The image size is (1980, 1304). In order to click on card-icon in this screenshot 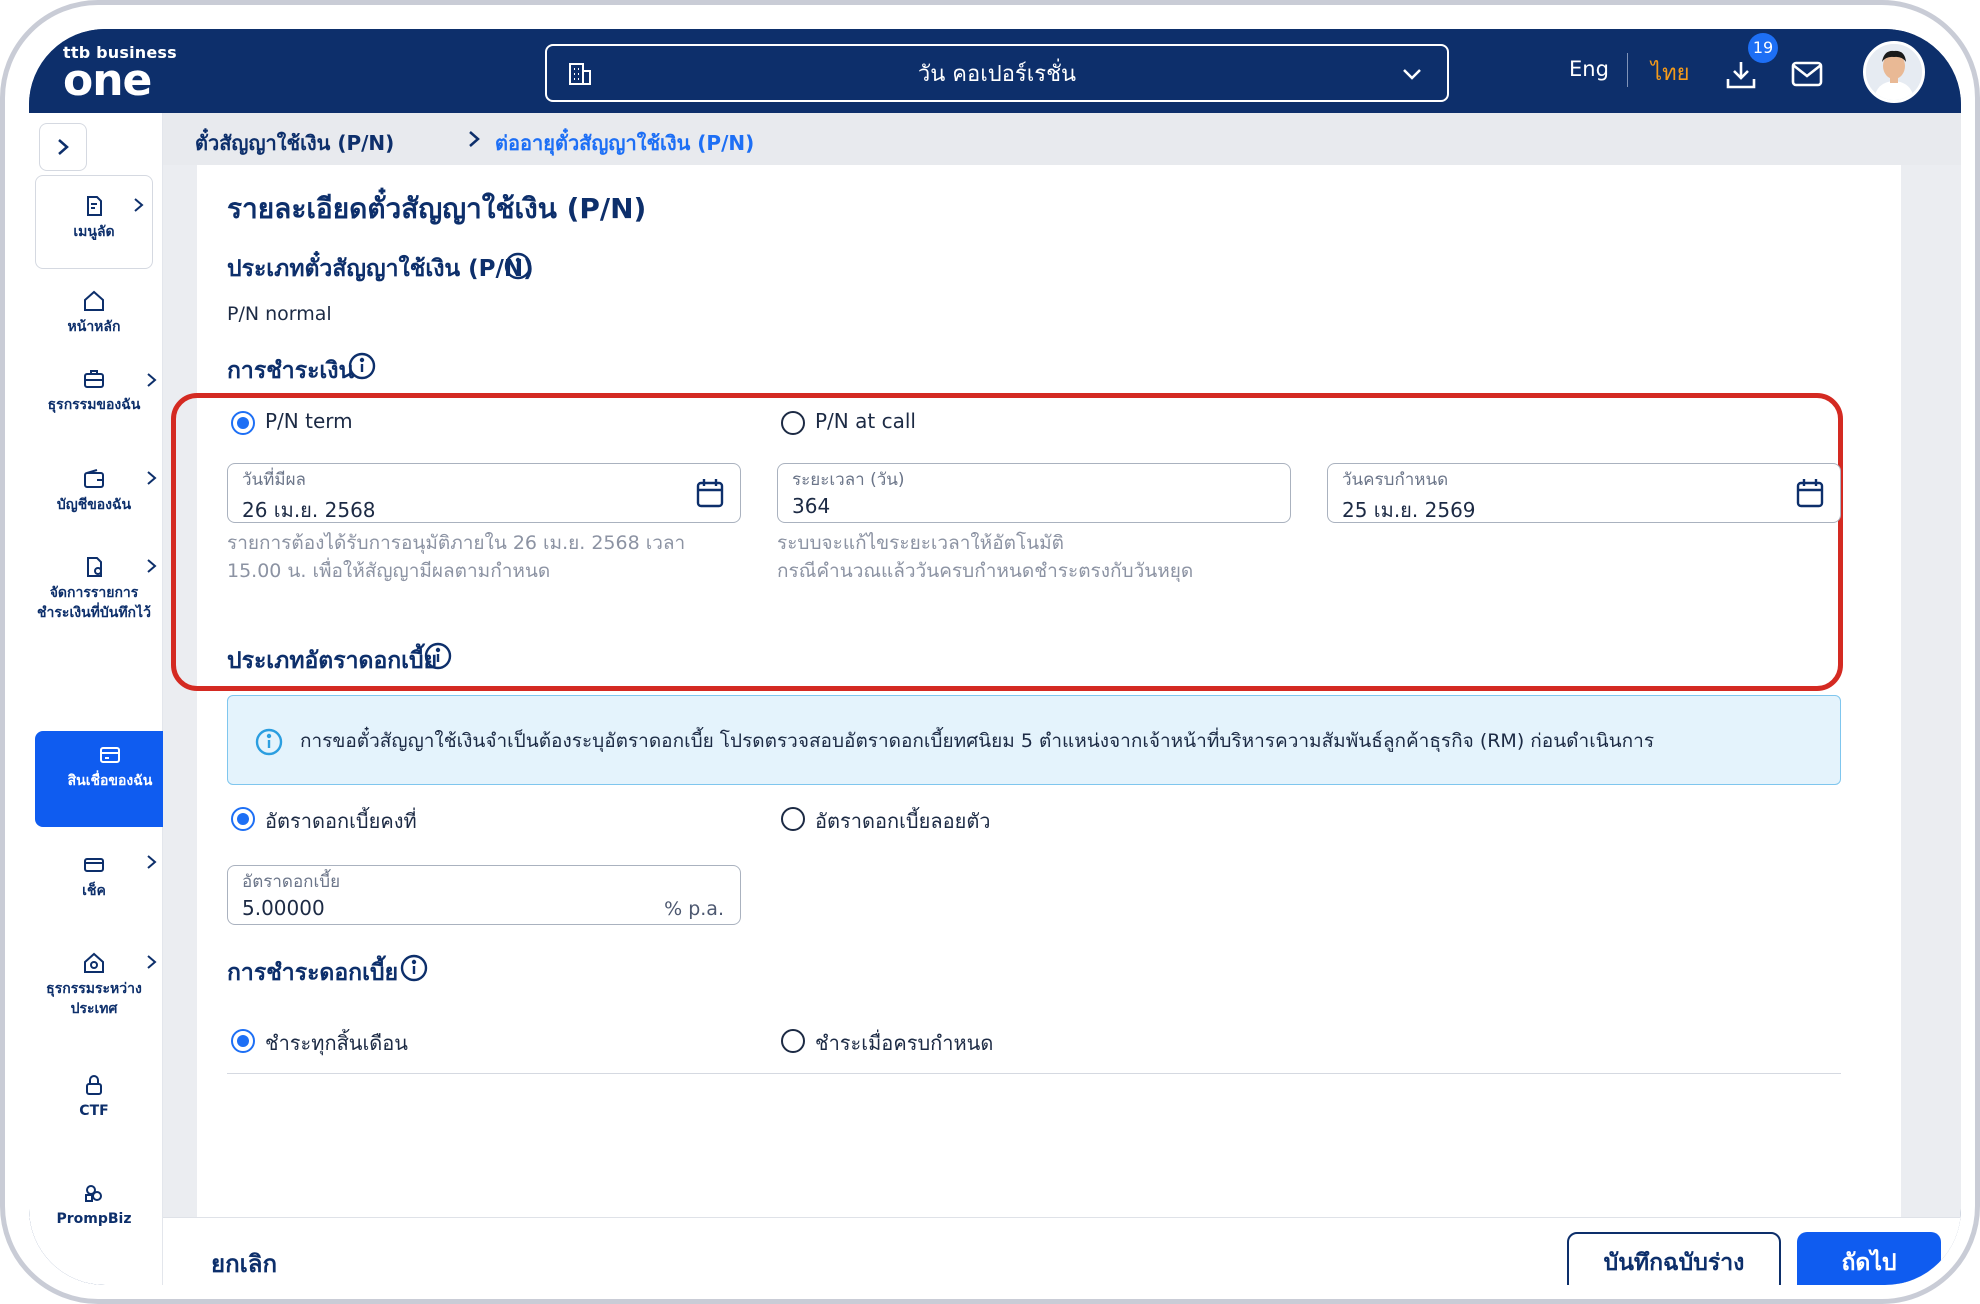, I will do `click(110, 755)`.